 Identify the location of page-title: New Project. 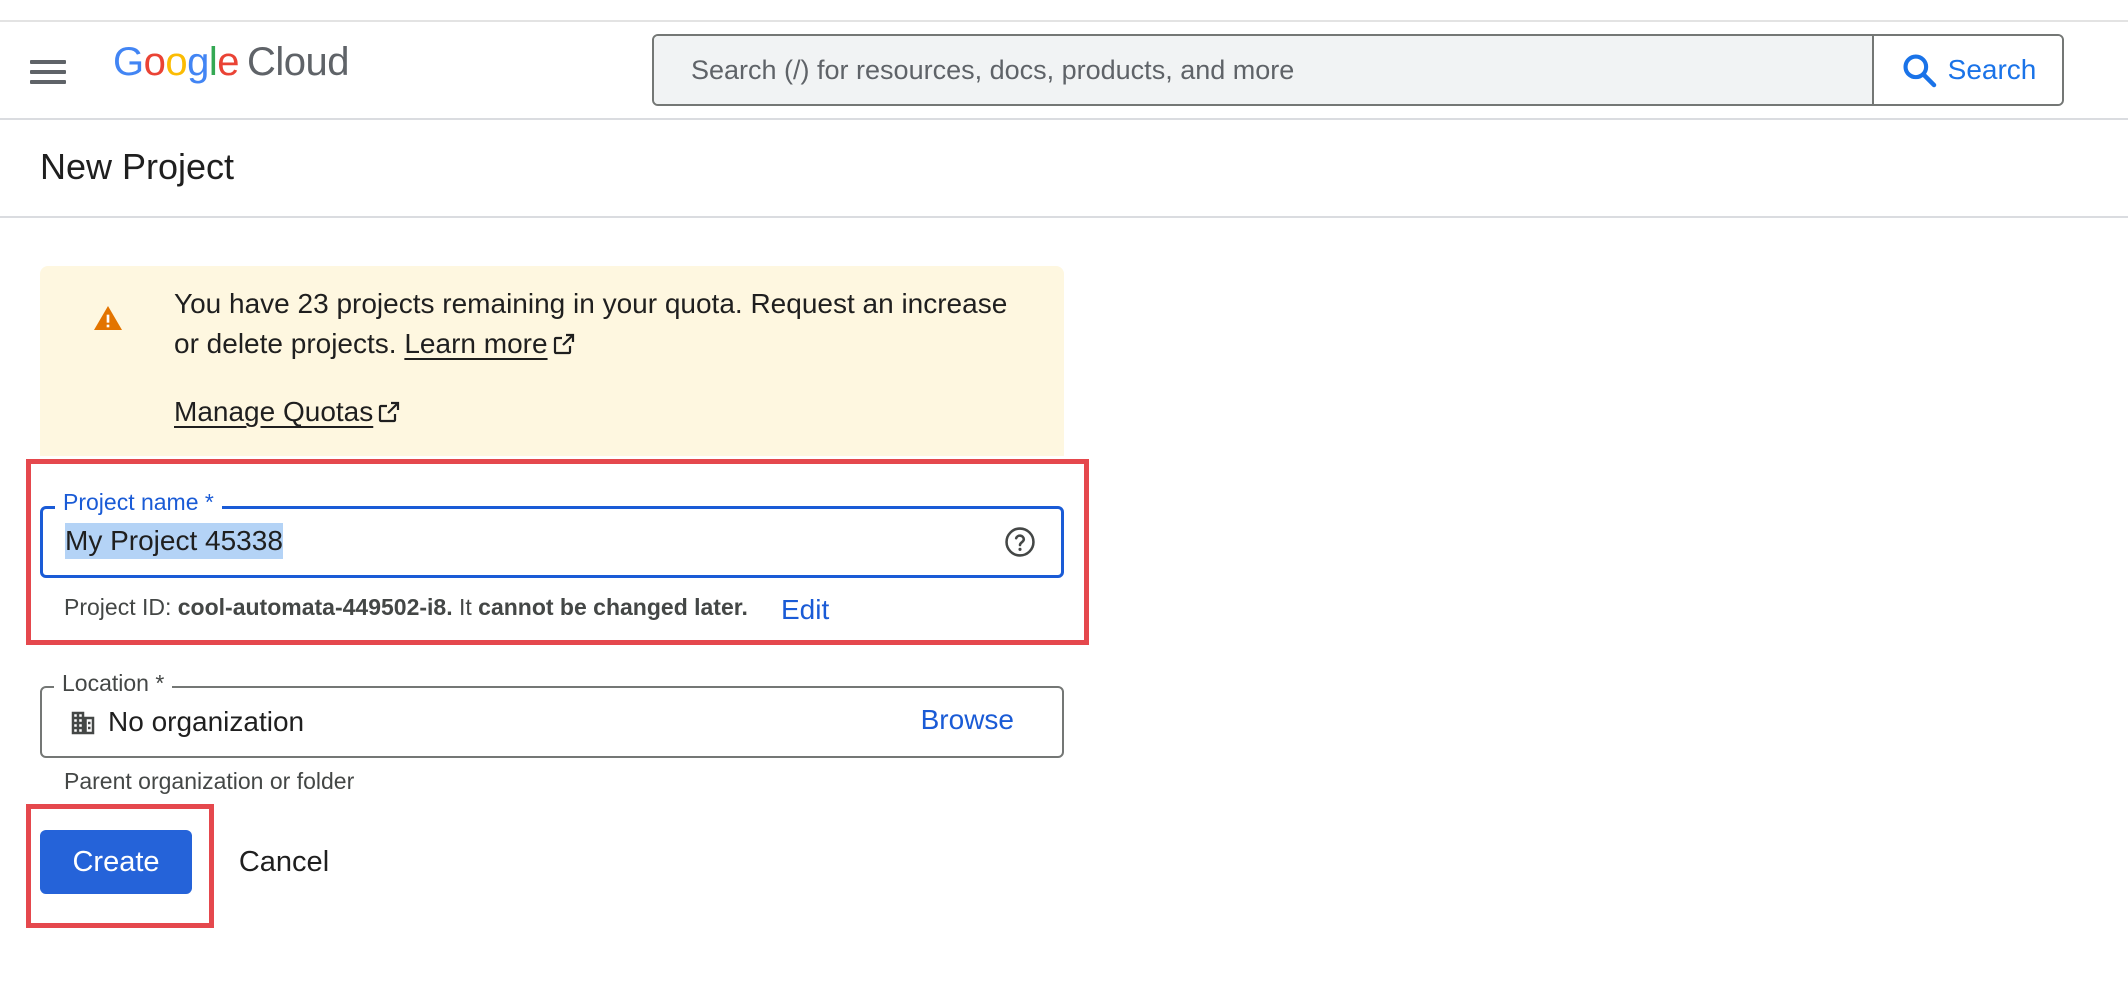
(137, 166).